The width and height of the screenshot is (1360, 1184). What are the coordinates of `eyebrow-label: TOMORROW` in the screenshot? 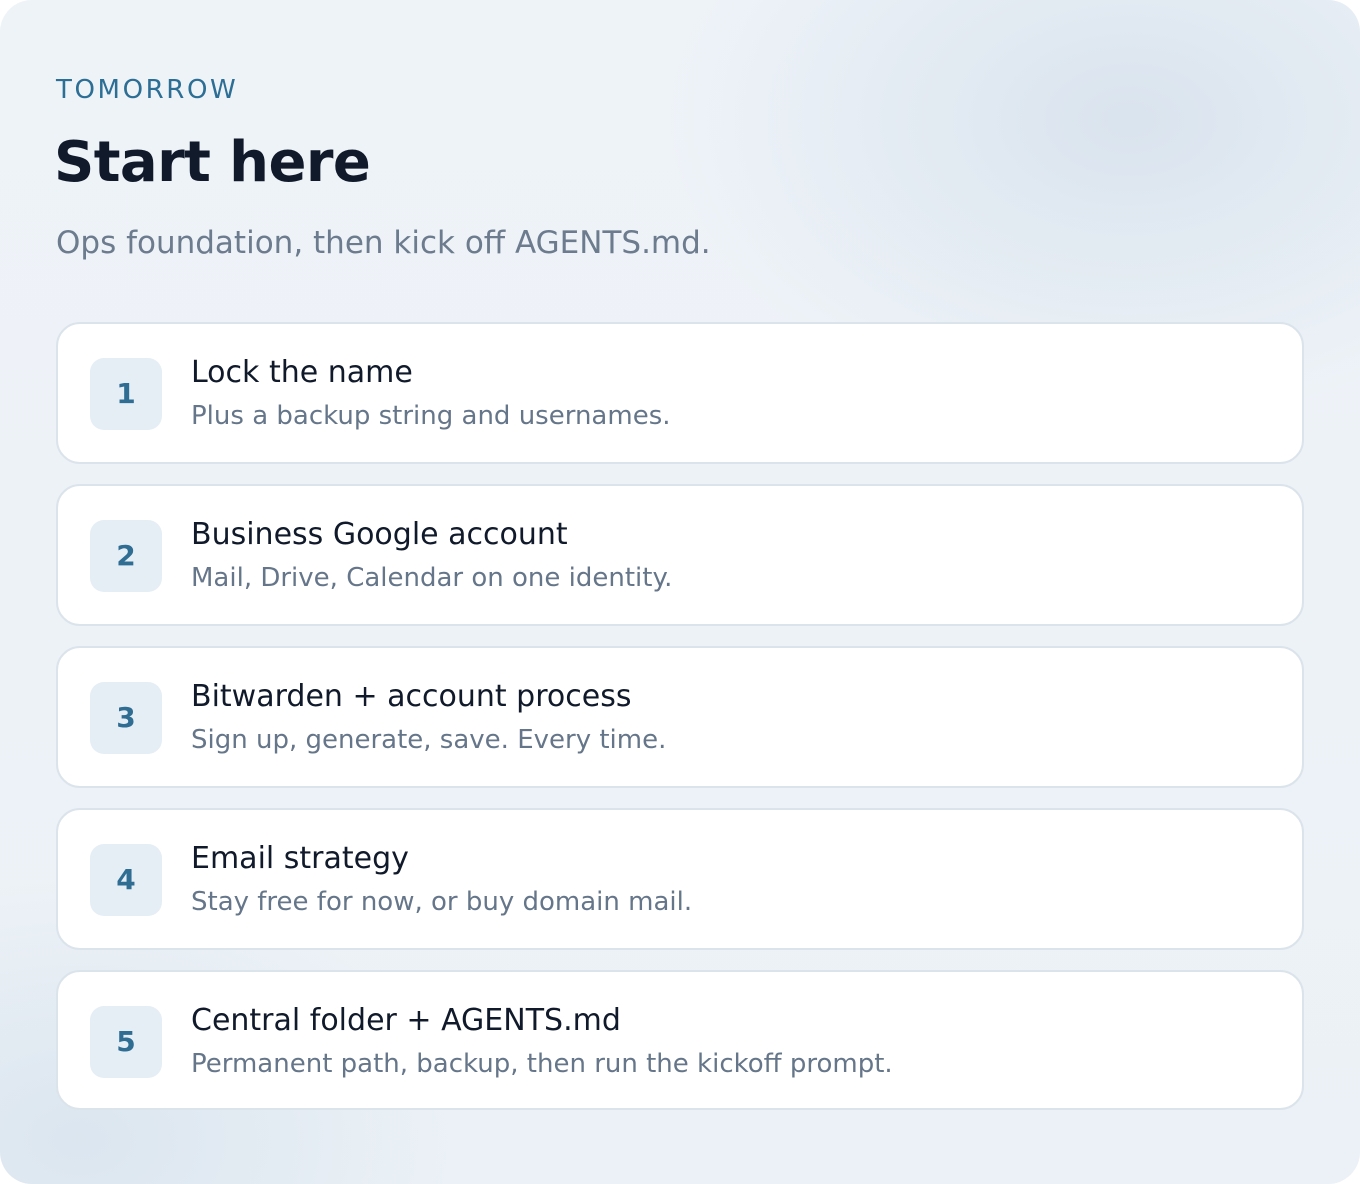 It's located at (147, 90).